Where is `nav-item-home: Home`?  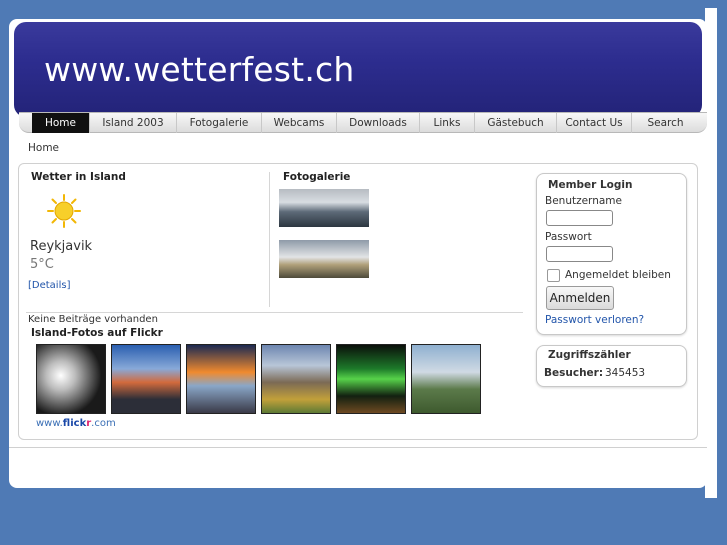 nav-item-home: Home is located at coordinates (61, 123).